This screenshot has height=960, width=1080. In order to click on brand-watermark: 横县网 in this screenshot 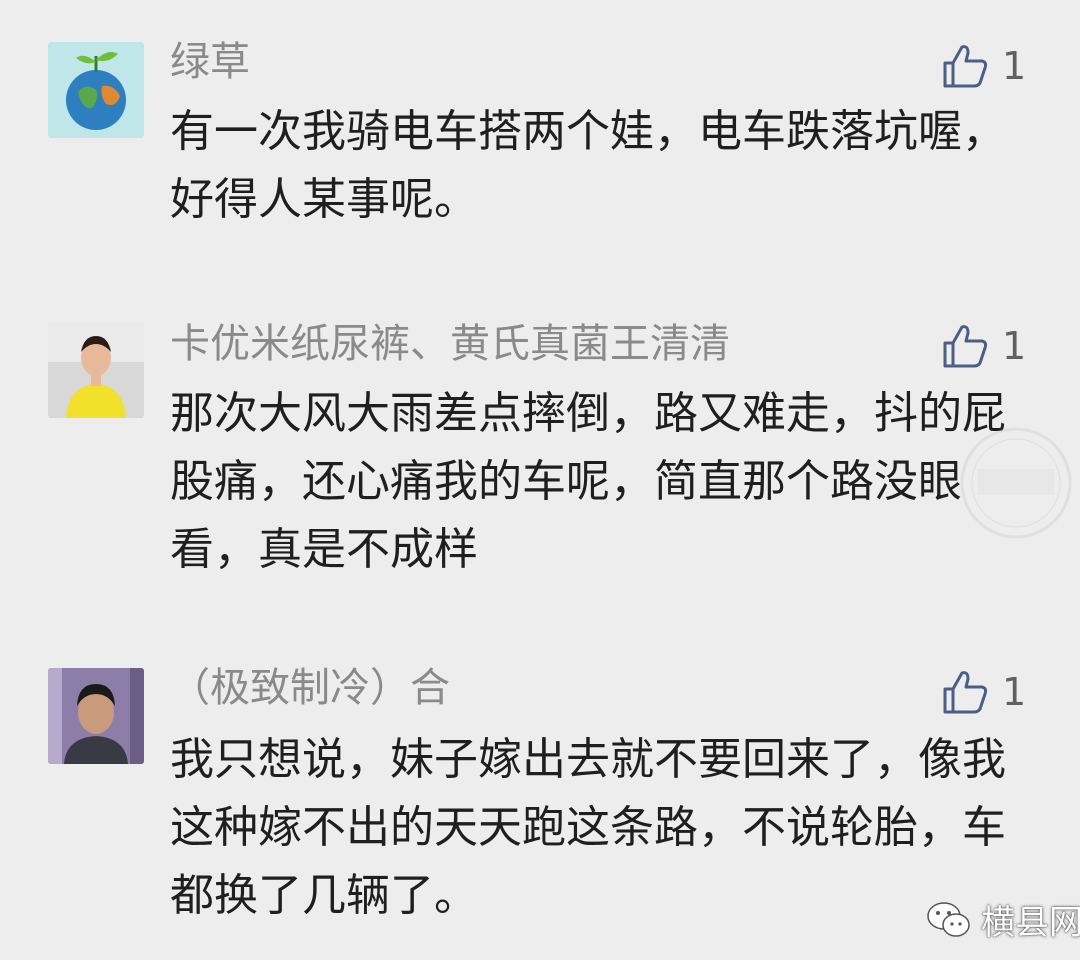, I will do `click(1002, 919)`.